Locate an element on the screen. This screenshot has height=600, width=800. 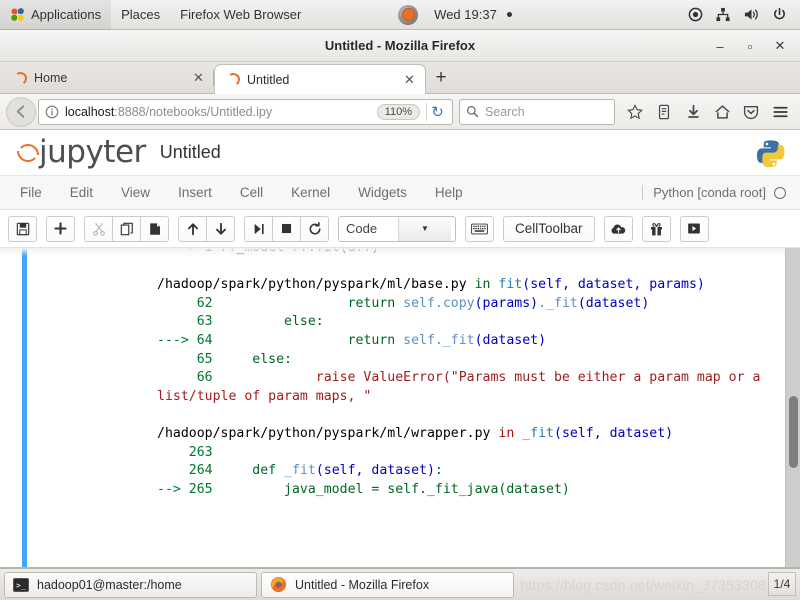
active-window-menu: Firefox Web Browser is located at coordinates (240, 15).